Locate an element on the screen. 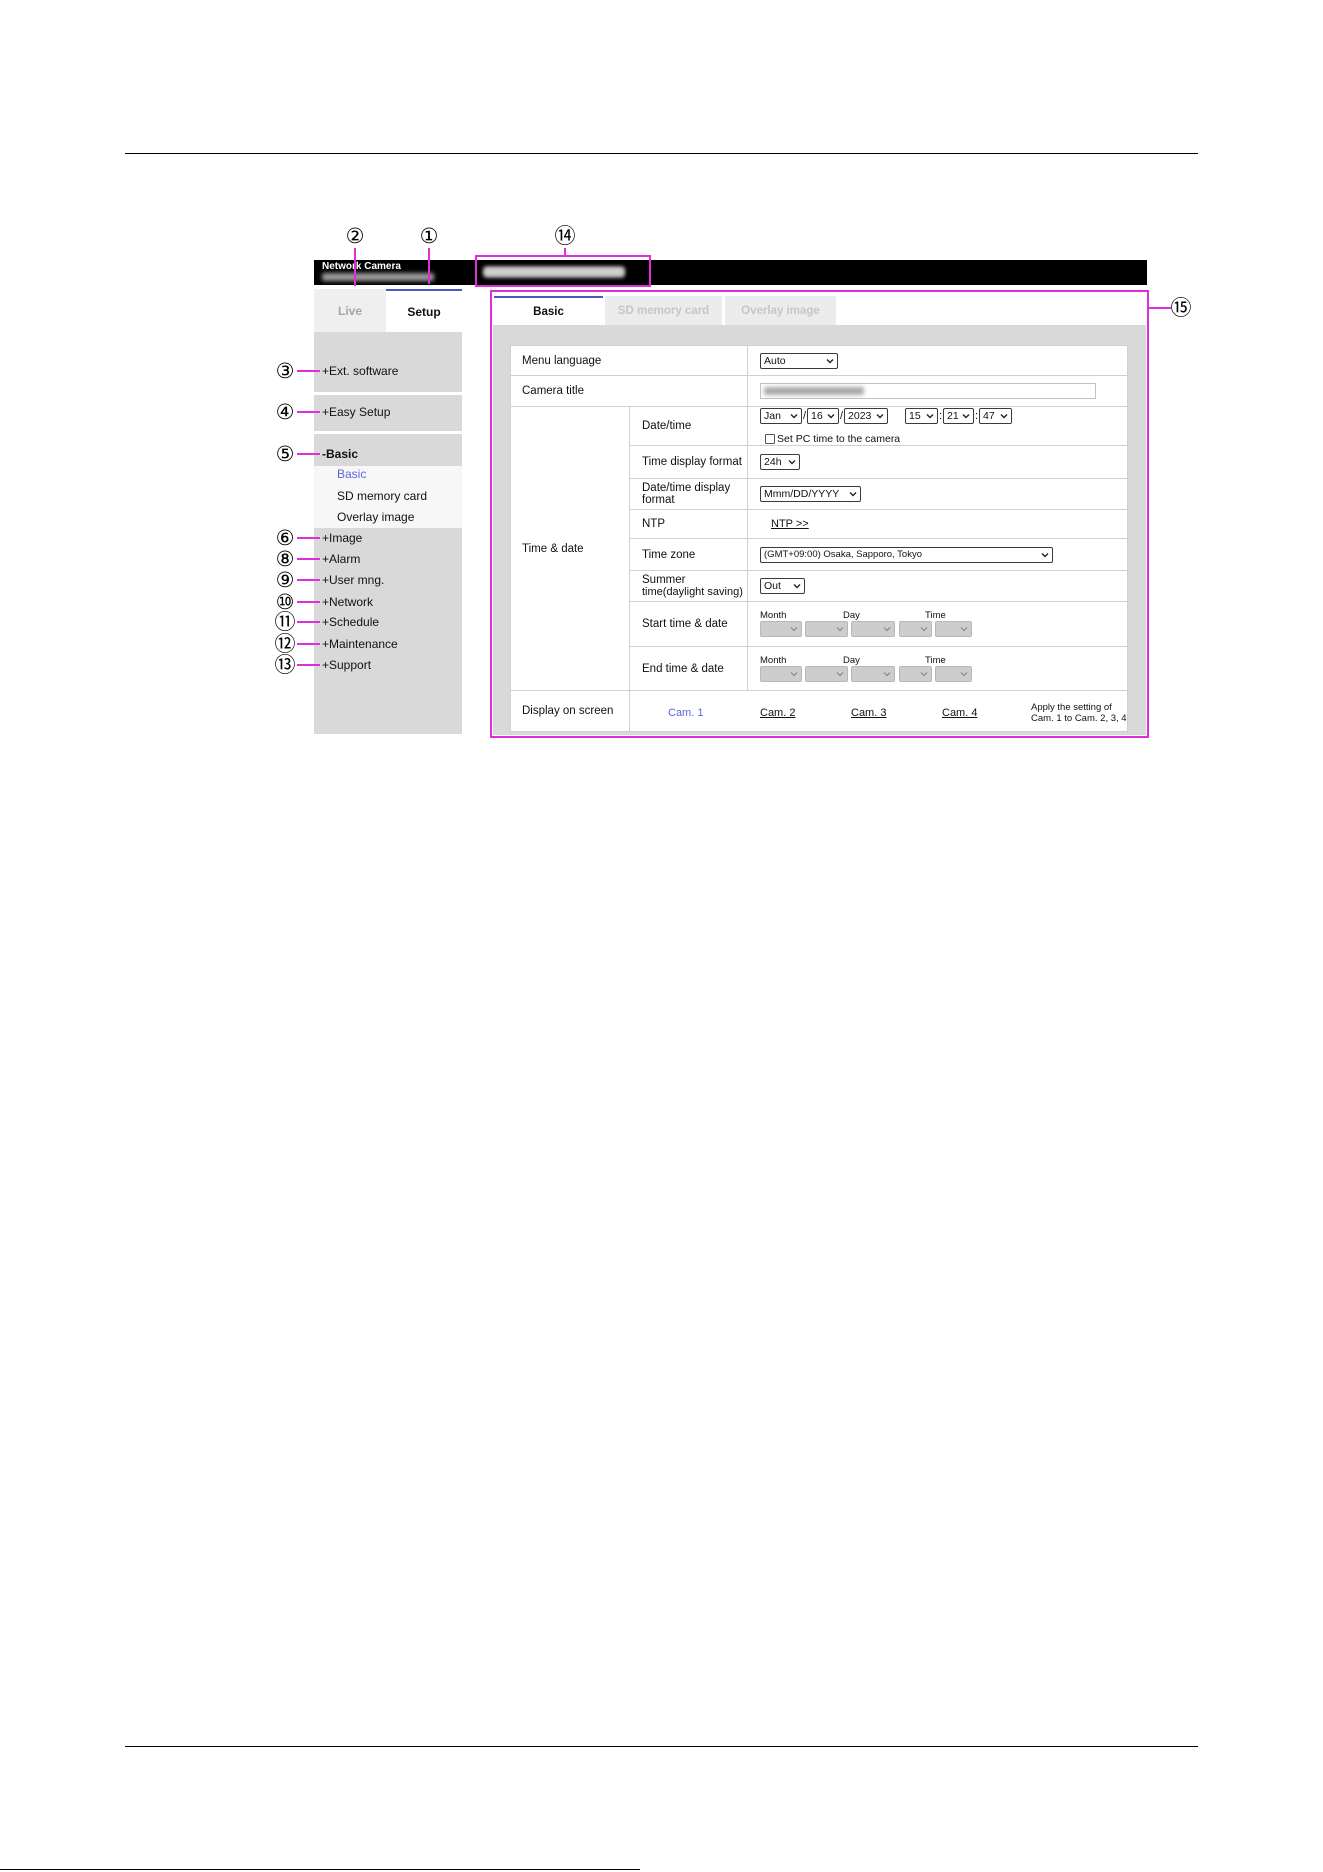 The image size is (1323, 1872). sidebar-item-basic: -Basic is located at coordinates (340, 454).